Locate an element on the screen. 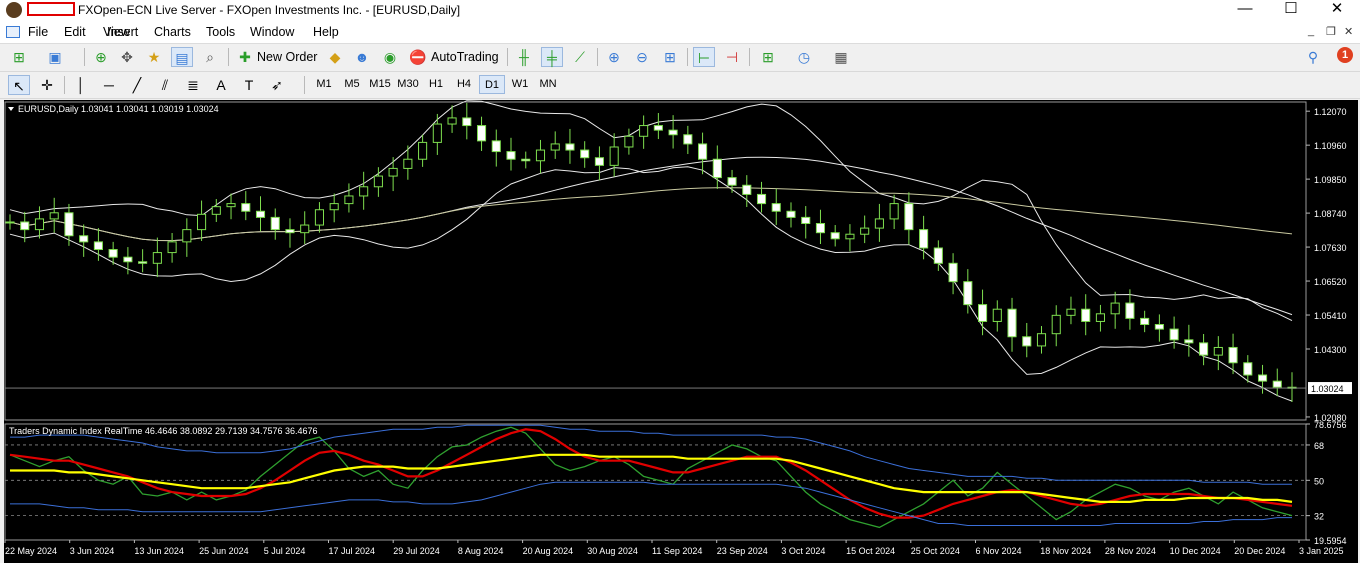  notification-badge: 1 is located at coordinates (1345, 55).